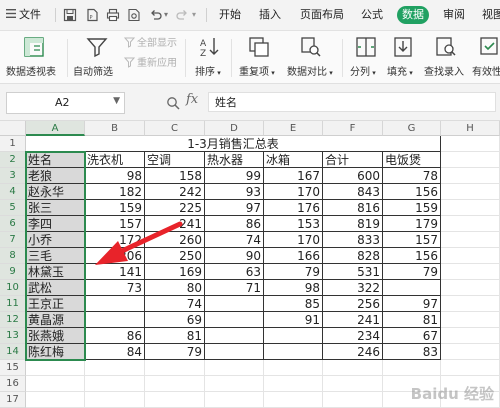  Describe the element at coordinates (293, 368) in the screenshot. I see `cell-e15` at that location.